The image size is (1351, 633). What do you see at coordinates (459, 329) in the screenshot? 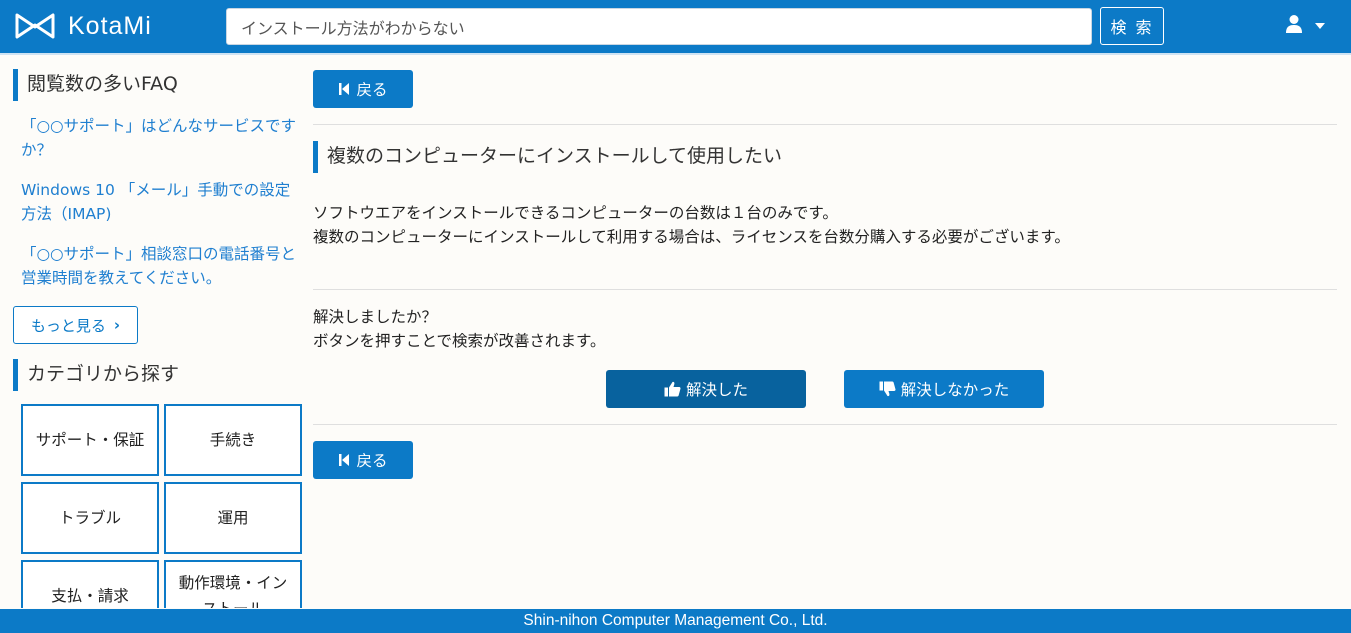
I see `feedback-text: 解決しましたか？ ボタンを押すことで検索が改善されます。` at bounding box center [459, 329].